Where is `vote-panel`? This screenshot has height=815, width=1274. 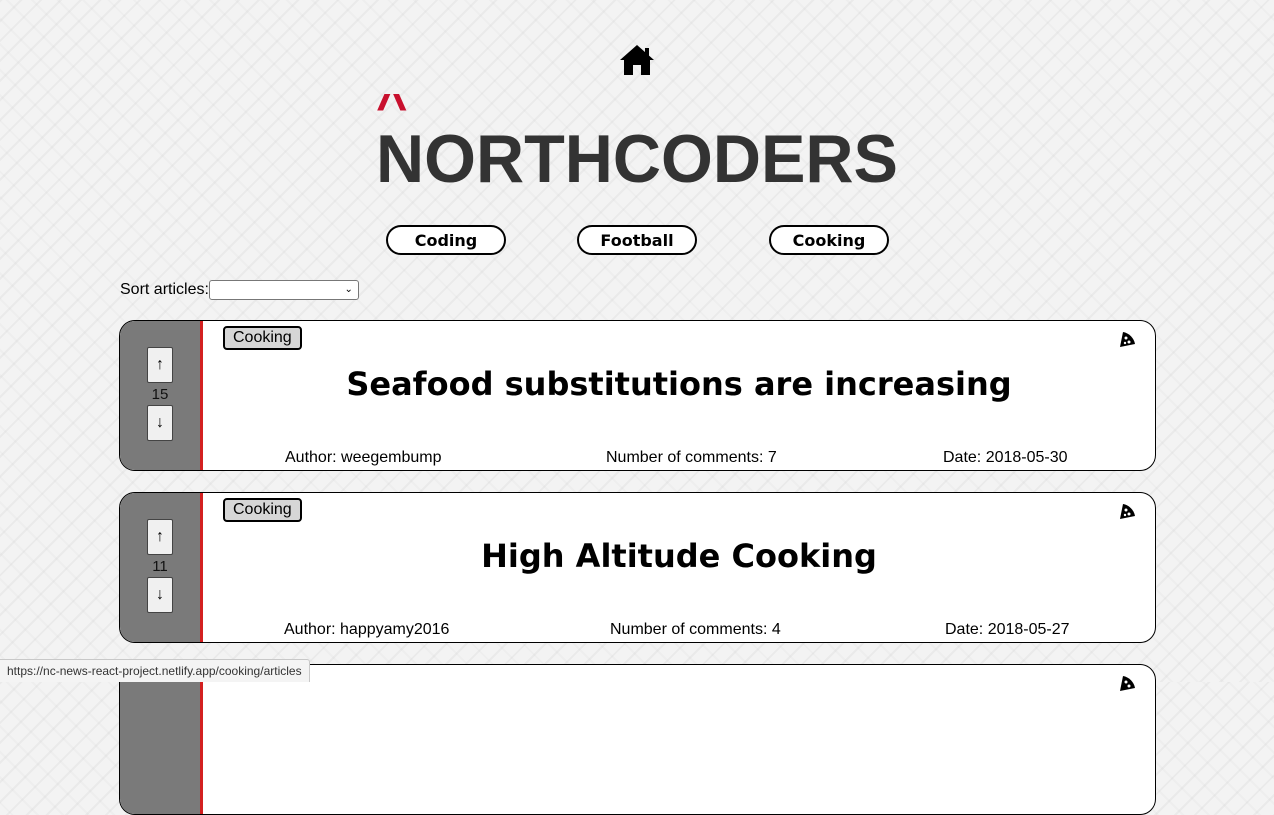 vote-panel is located at coordinates (161, 739).